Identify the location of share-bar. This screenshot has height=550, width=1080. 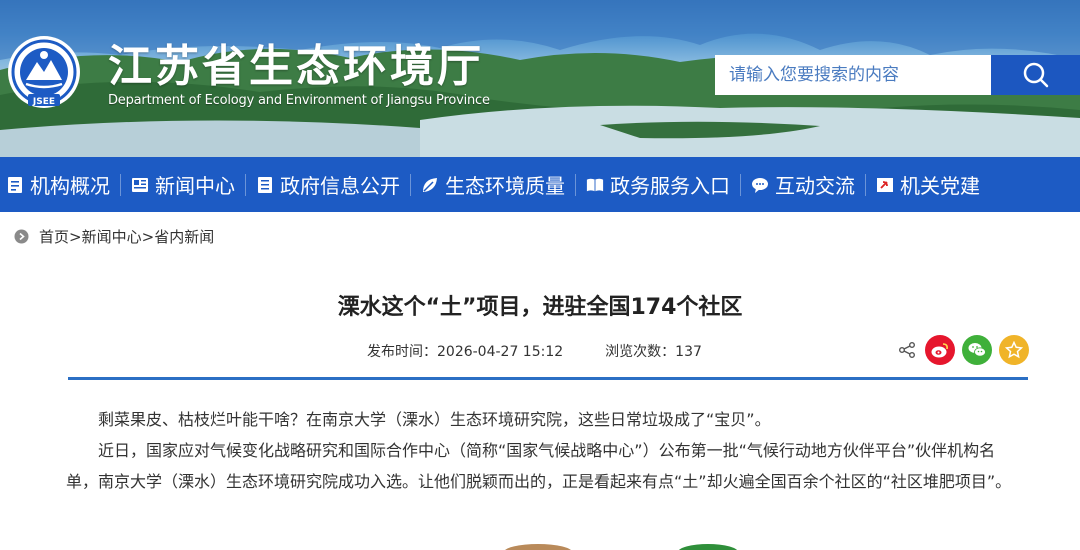
(963, 350).